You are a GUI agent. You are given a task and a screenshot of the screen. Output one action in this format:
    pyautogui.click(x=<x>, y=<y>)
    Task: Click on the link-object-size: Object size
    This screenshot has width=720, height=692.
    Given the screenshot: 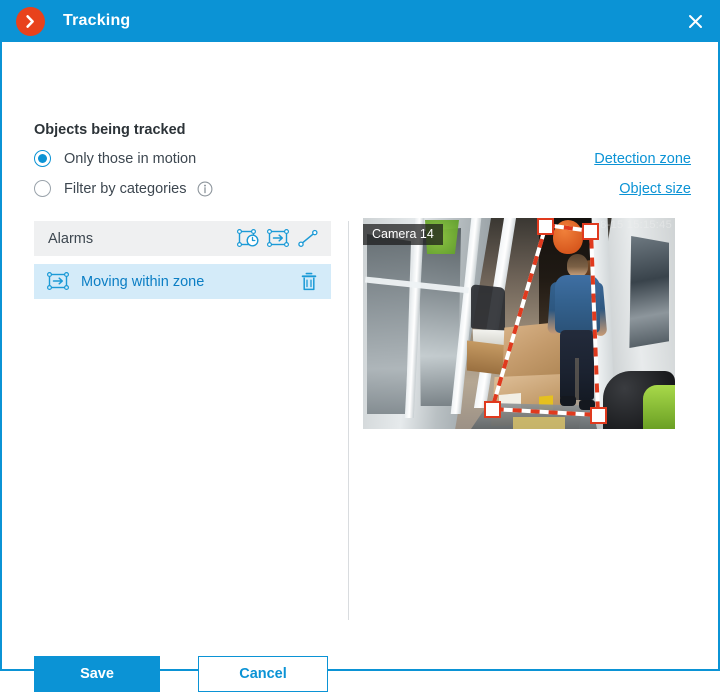 What is the action you would take?
    pyautogui.click(x=655, y=189)
    